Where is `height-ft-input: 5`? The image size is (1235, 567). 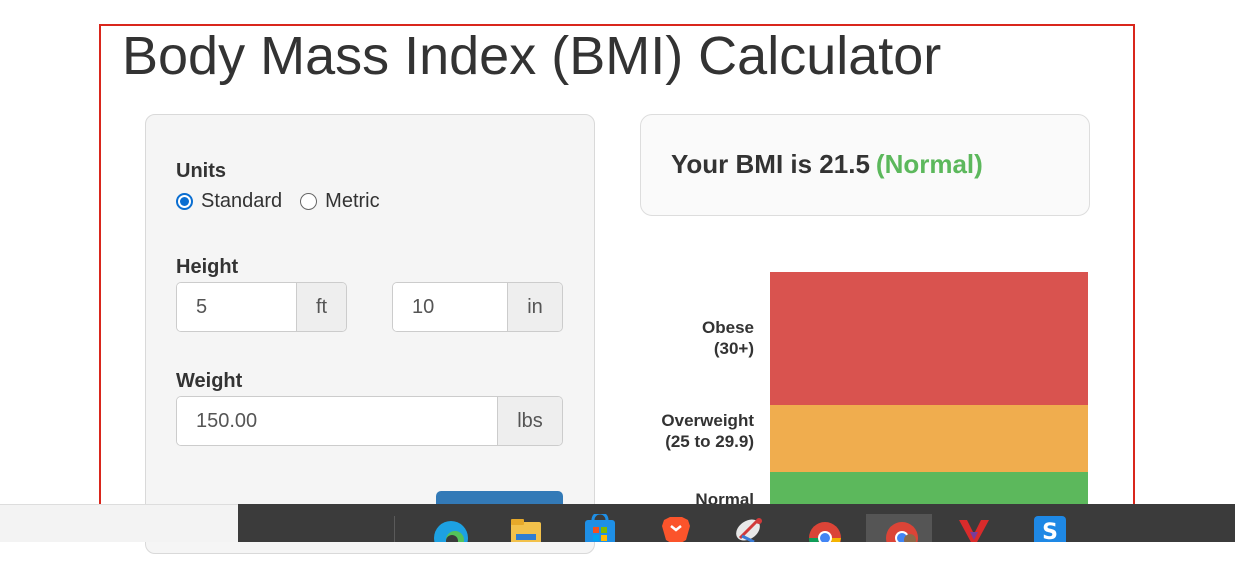 height-ft-input: 5 is located at coordinates (236, 307).